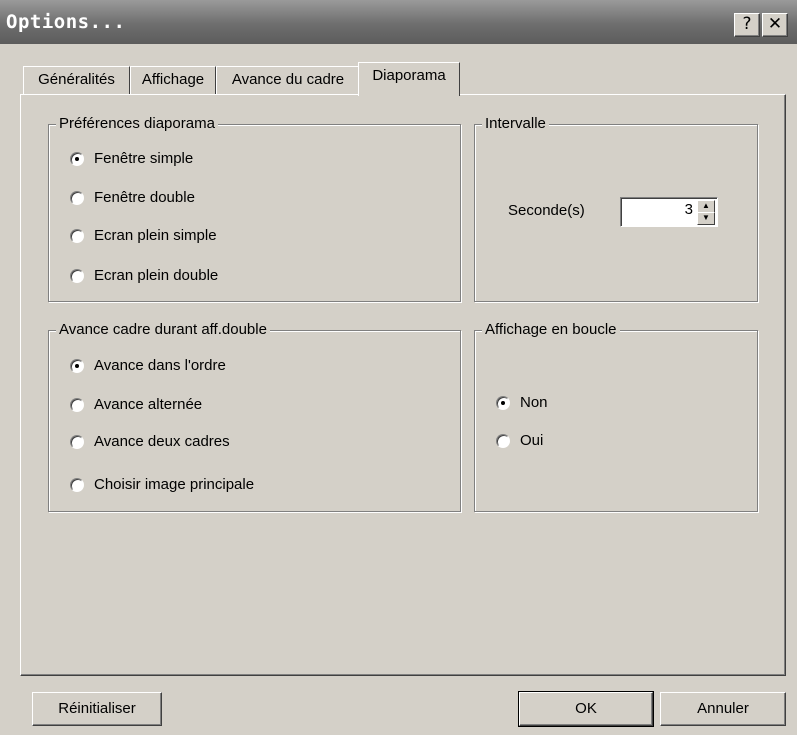  What do you see at coordinates (174, 484) in the screenshot?
I see `radio-label: Choisir image principale` at bounding box center [174, 484].